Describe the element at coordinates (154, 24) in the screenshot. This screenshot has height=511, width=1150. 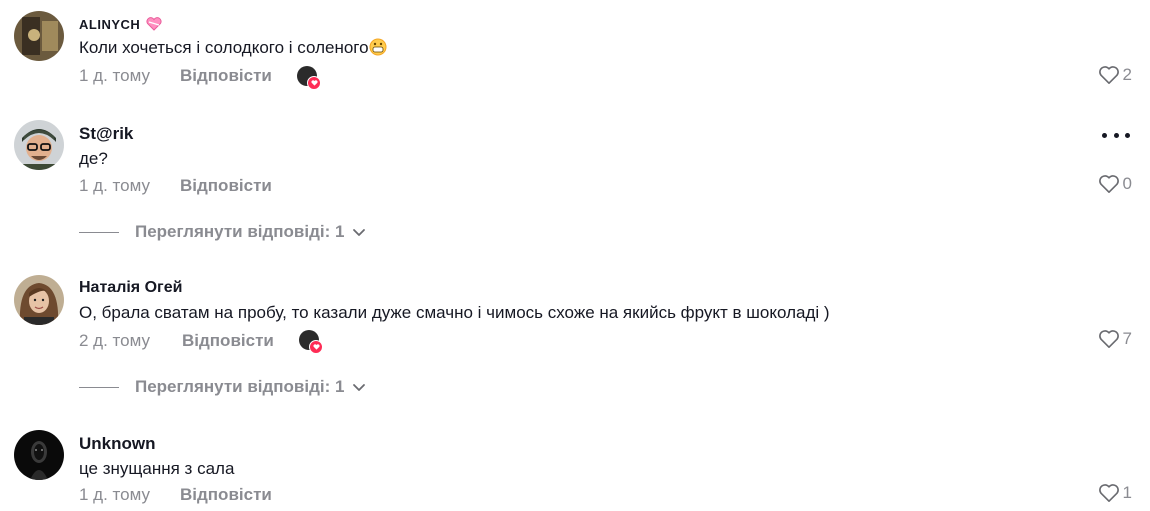
I see `pink-heart-emoji-icon` at that location.